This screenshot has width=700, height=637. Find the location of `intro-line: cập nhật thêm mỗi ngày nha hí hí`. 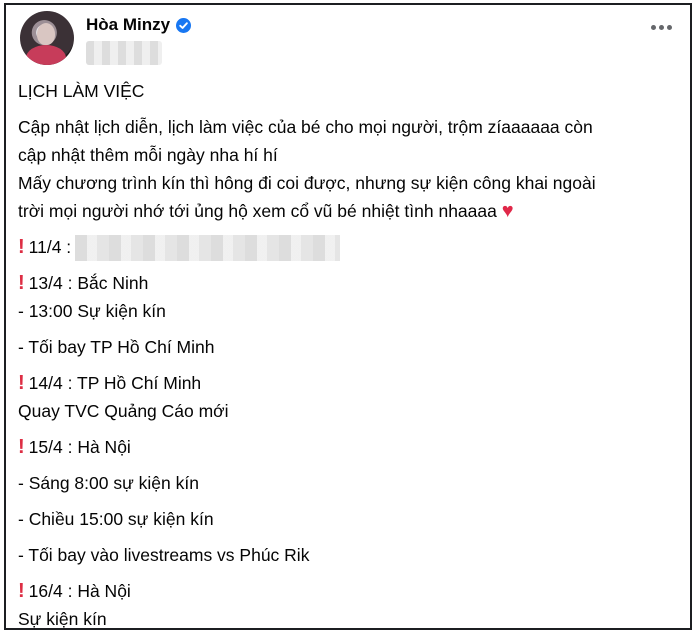

intro-line: cập nhật thêm mỗi ngày nha hí hí is located at coordinates (148, 155).